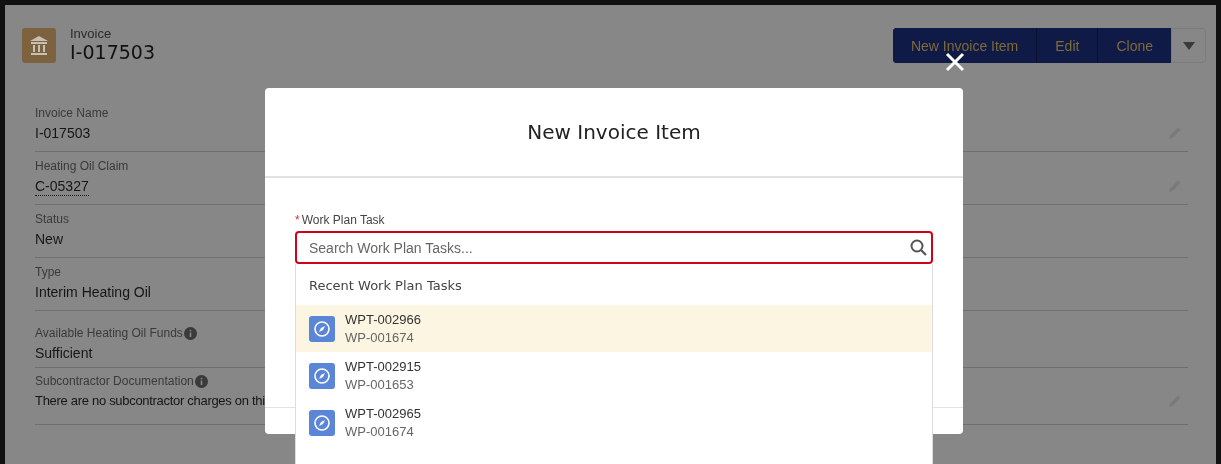  What do you see at coordinates (614, 375) in the screenshot?
I see `dropdown-option: WPT-002915 WP-001653` at bounding box center [614, 375].